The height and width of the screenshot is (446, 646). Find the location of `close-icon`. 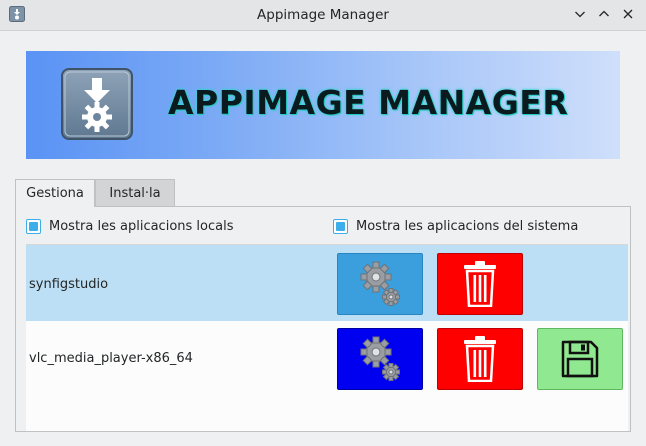

close-icon is located at coordinates (628, 14).